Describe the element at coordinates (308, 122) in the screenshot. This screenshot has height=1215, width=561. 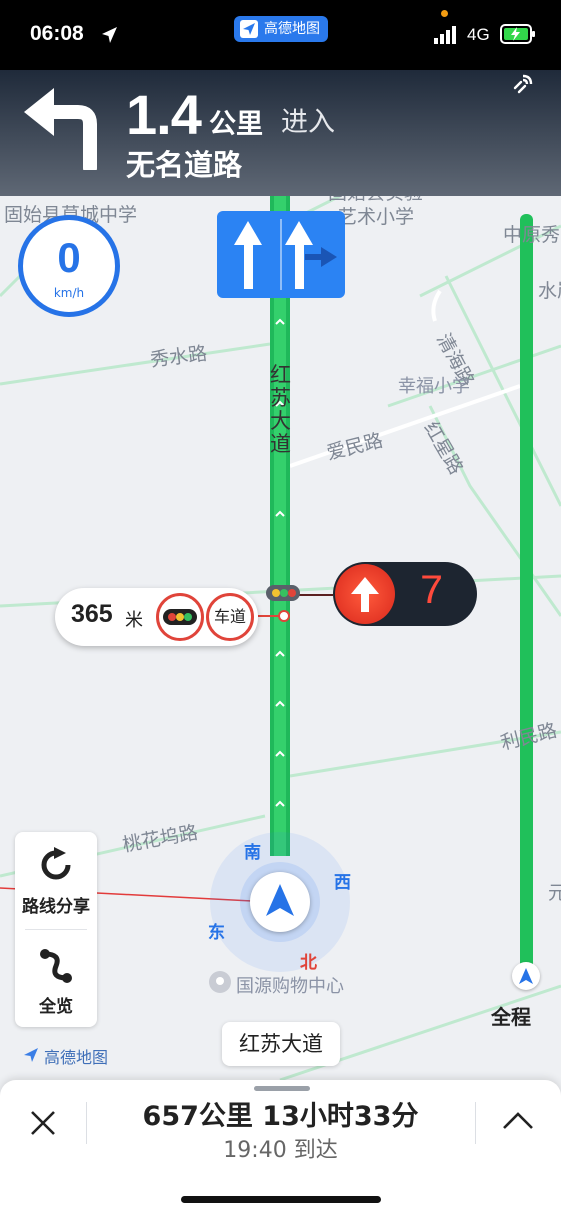
I see `next-turn-action: 进入` at that location.